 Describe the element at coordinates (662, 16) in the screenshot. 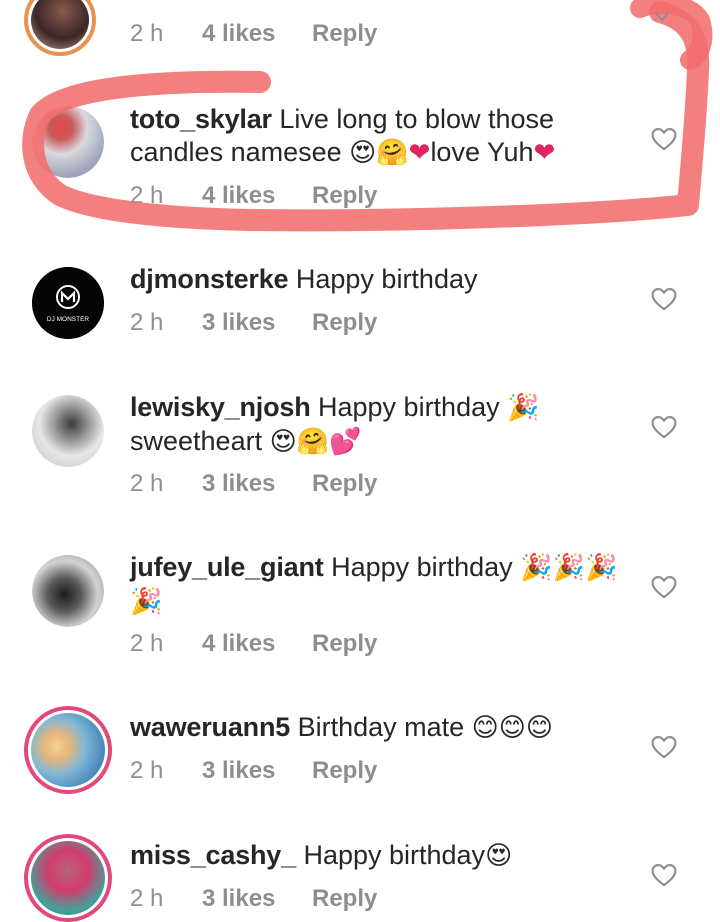

I see `chevron-down-icon` at that location.